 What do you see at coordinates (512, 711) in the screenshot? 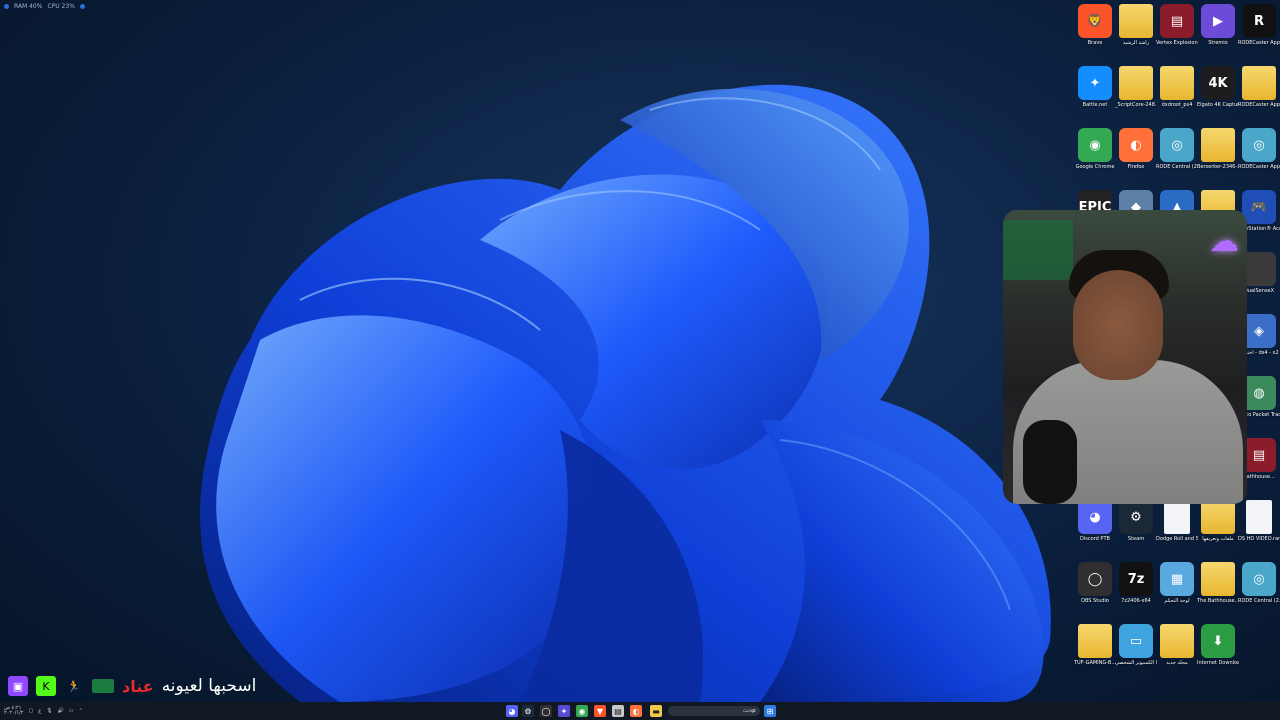
I see `taskbar-discord-icon: ◕` at bounding box center [512, 711].